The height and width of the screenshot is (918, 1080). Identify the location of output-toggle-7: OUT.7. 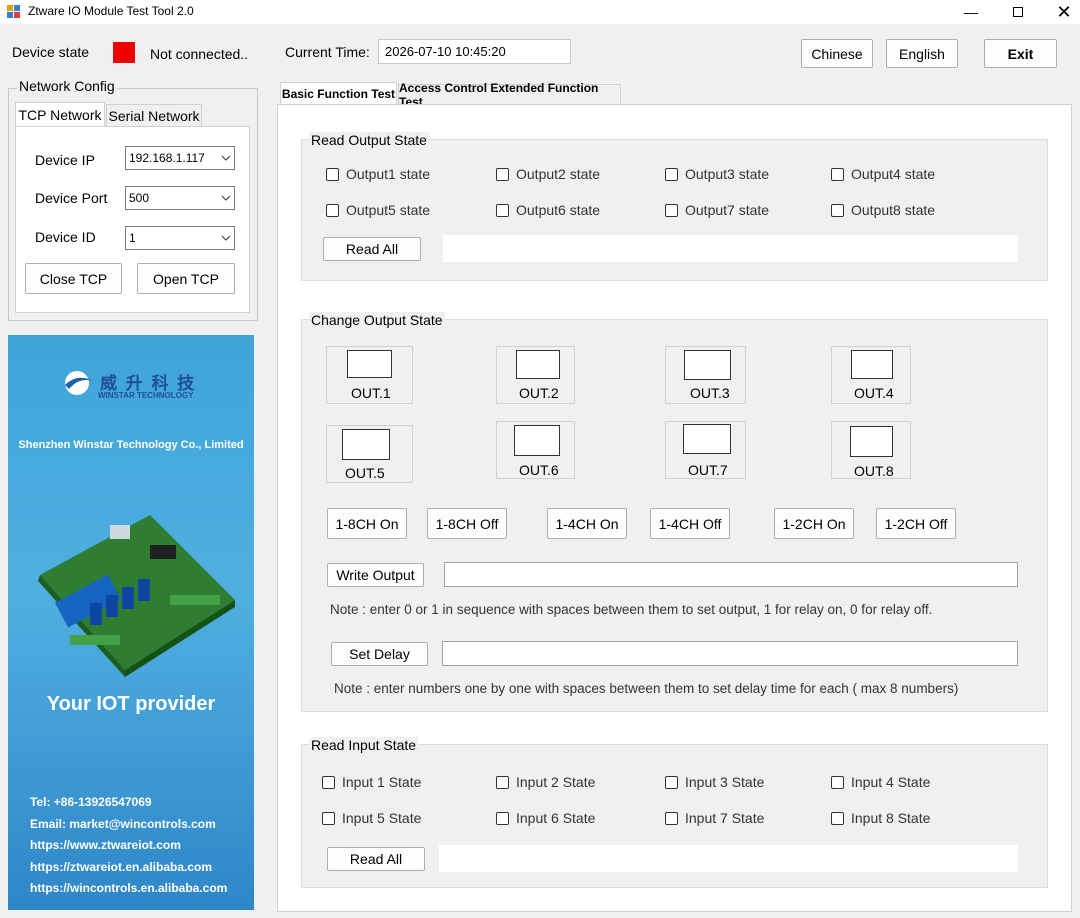
(705, 450).